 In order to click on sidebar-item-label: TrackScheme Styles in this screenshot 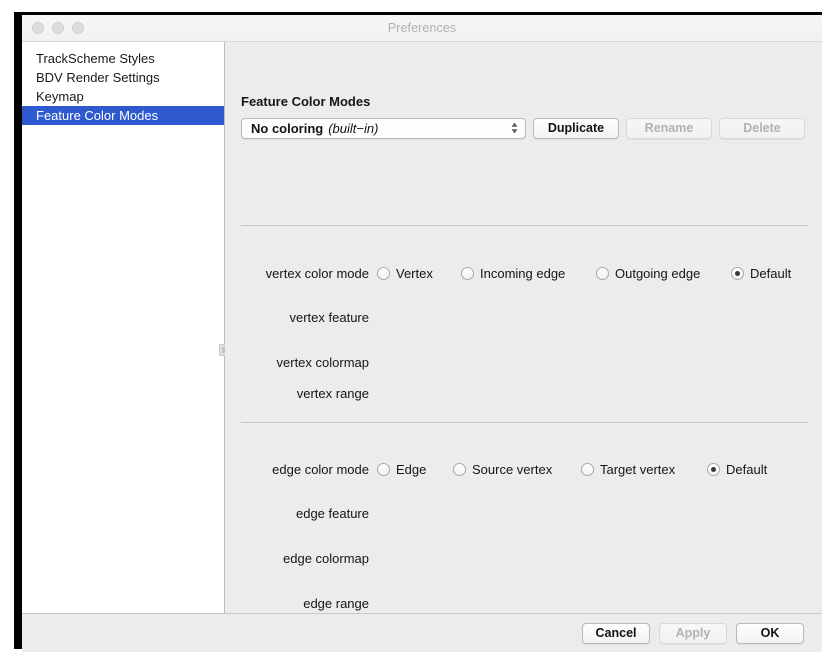, I will do `click(95, 58)`.